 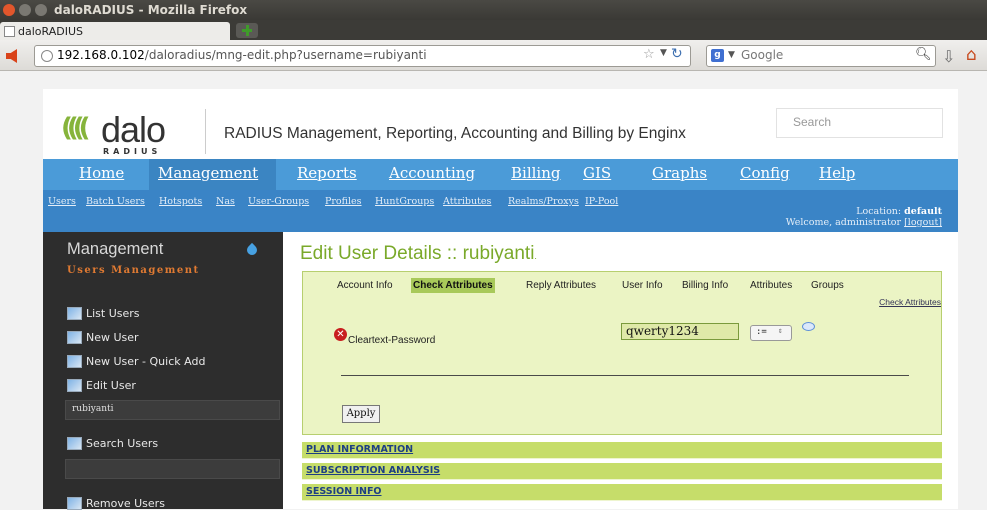 I want to click on delete-attribute-icon: ✕, so click(x=340, y=334).